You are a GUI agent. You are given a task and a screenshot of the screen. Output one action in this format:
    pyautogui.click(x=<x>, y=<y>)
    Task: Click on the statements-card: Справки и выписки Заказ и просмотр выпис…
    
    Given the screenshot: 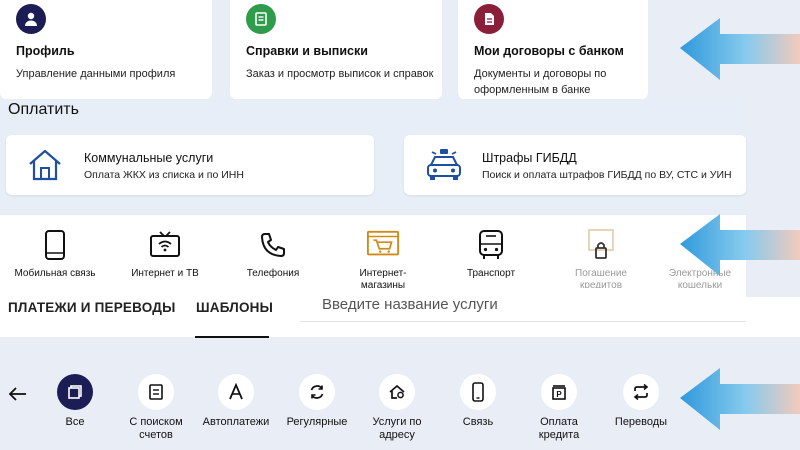 What is the action you would take?
    pyautogui.click(x=336, y=50)
    